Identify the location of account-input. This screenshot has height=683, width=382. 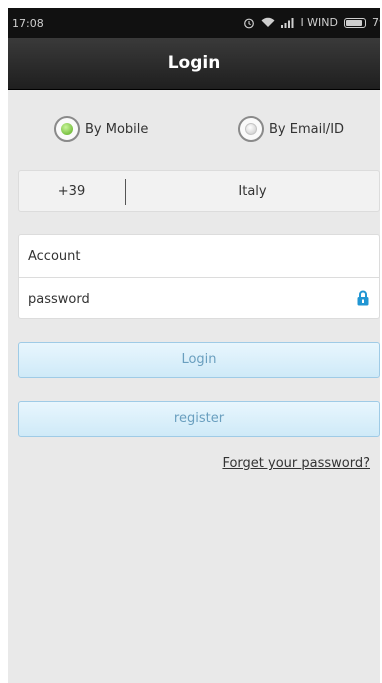
(199, 256).